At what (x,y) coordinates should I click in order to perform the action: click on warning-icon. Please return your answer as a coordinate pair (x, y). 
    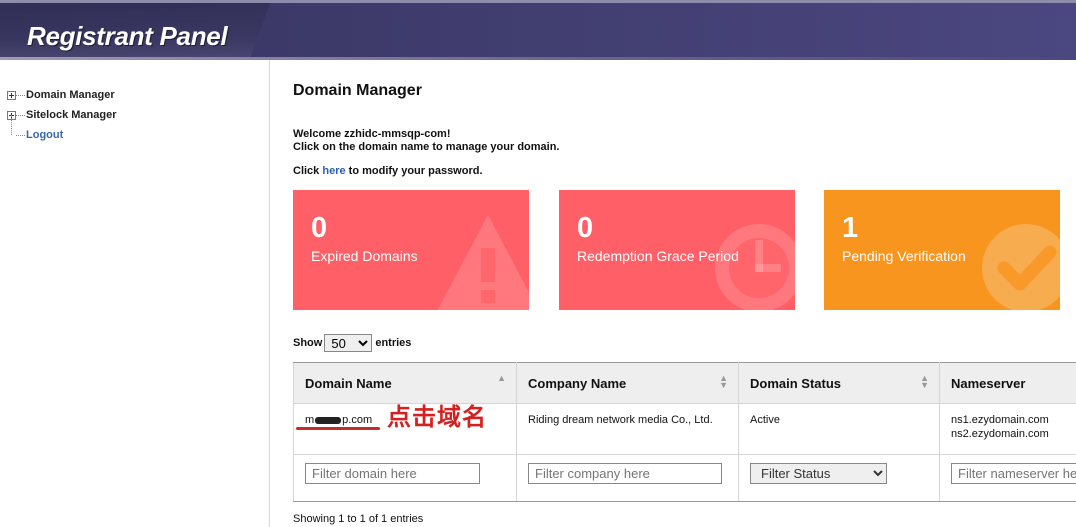
    Looking at the image, I should click on (483, 262).